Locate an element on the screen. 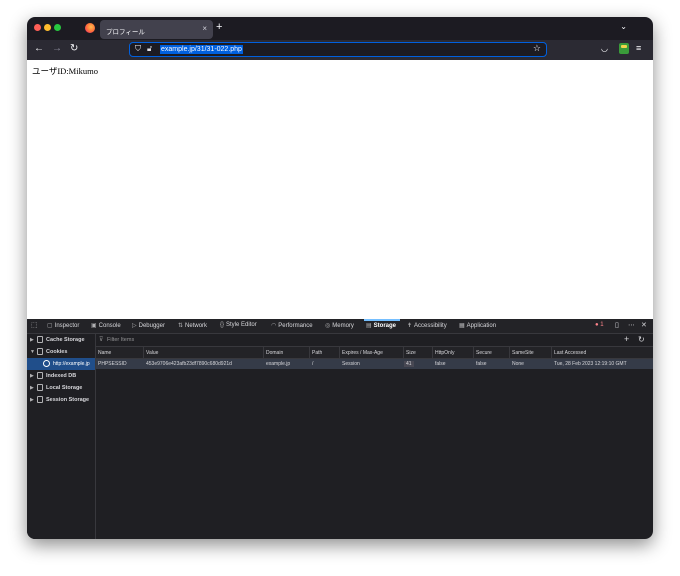 This screenshot has width=680, height=576. tab-performance: ◠ Performance is located at coordinates (292, 325).